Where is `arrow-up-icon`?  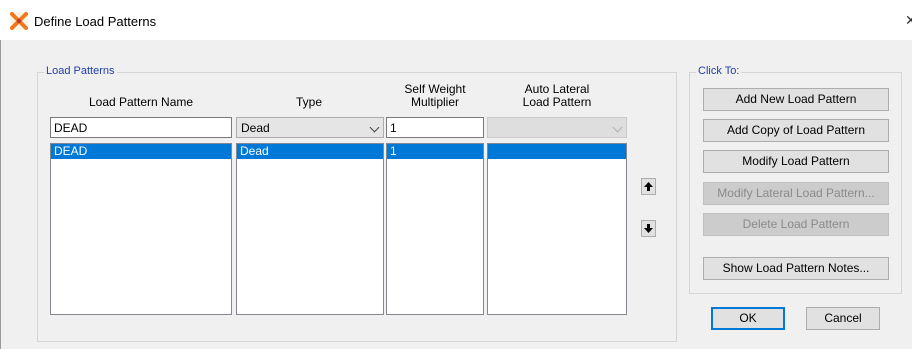
arrow-up-icon is located at coordinates (648, 186).